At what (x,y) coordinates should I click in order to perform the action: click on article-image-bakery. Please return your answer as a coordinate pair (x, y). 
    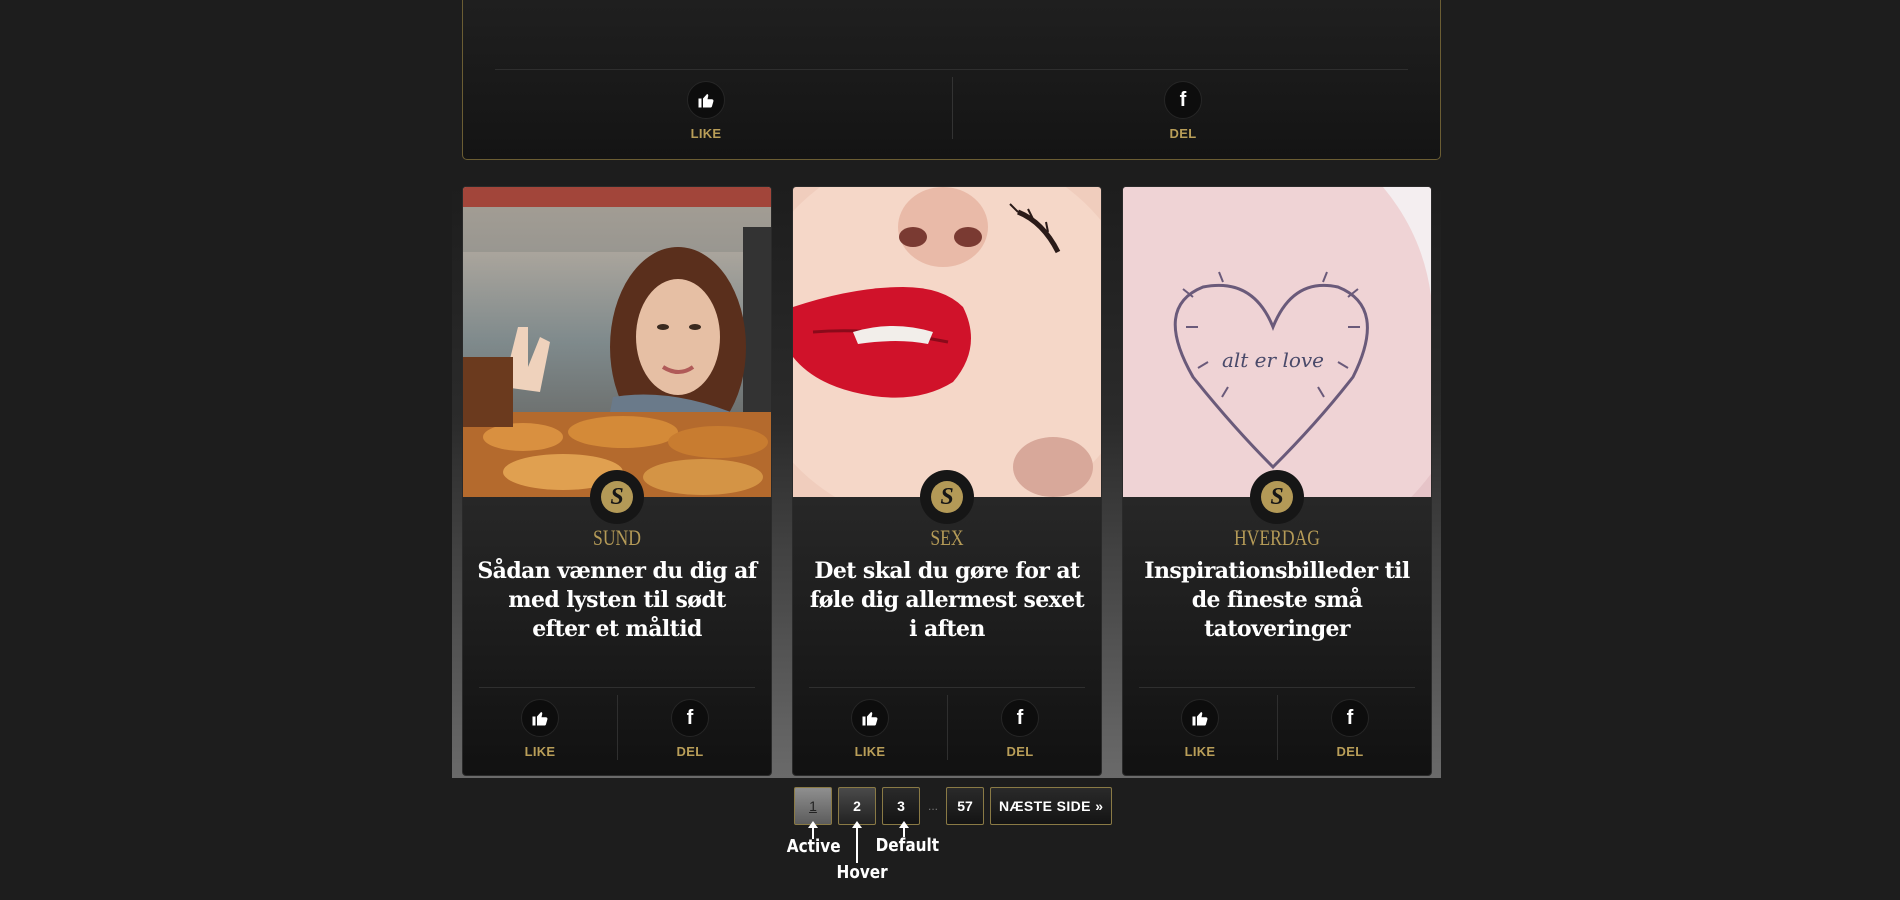
    Looking at the image, I should click on (617, 342).